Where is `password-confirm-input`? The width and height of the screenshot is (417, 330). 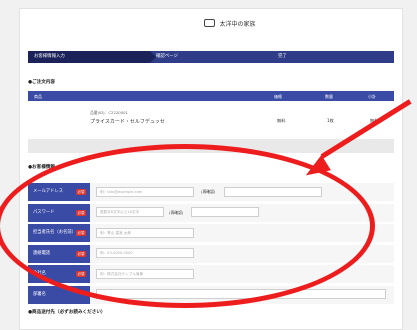 password-confirm-input is located at coordinates (225, 212).